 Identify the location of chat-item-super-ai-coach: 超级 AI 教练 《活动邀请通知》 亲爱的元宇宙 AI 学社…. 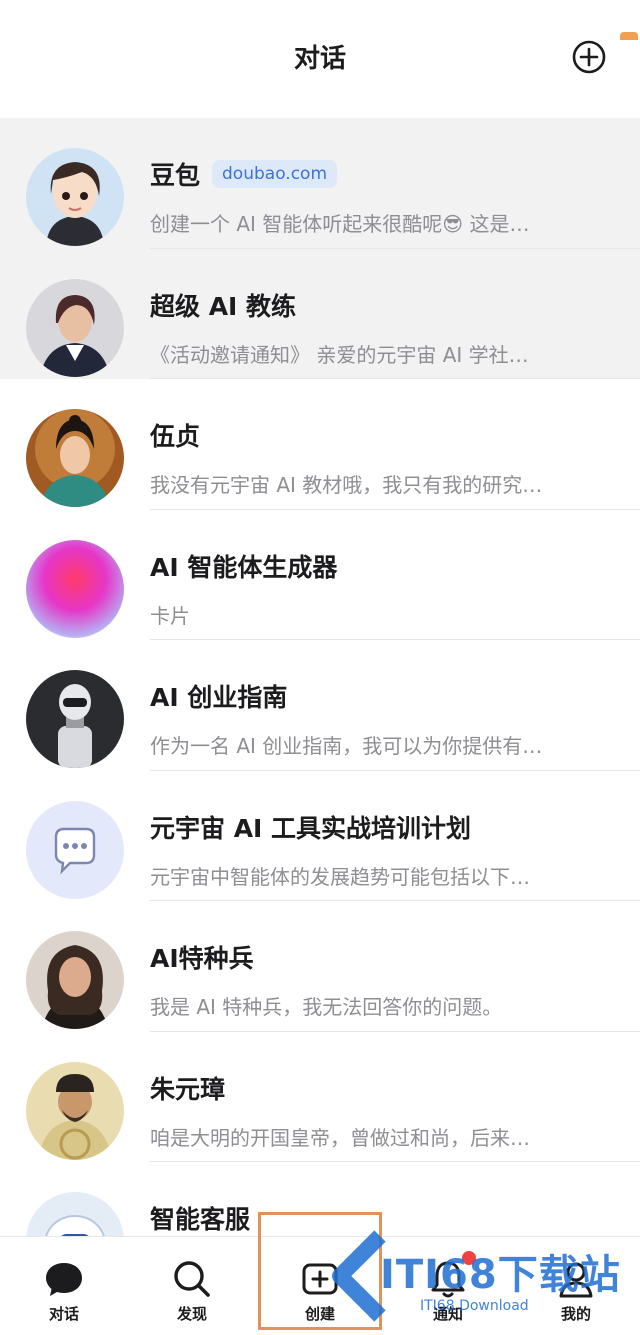
(320, 313).